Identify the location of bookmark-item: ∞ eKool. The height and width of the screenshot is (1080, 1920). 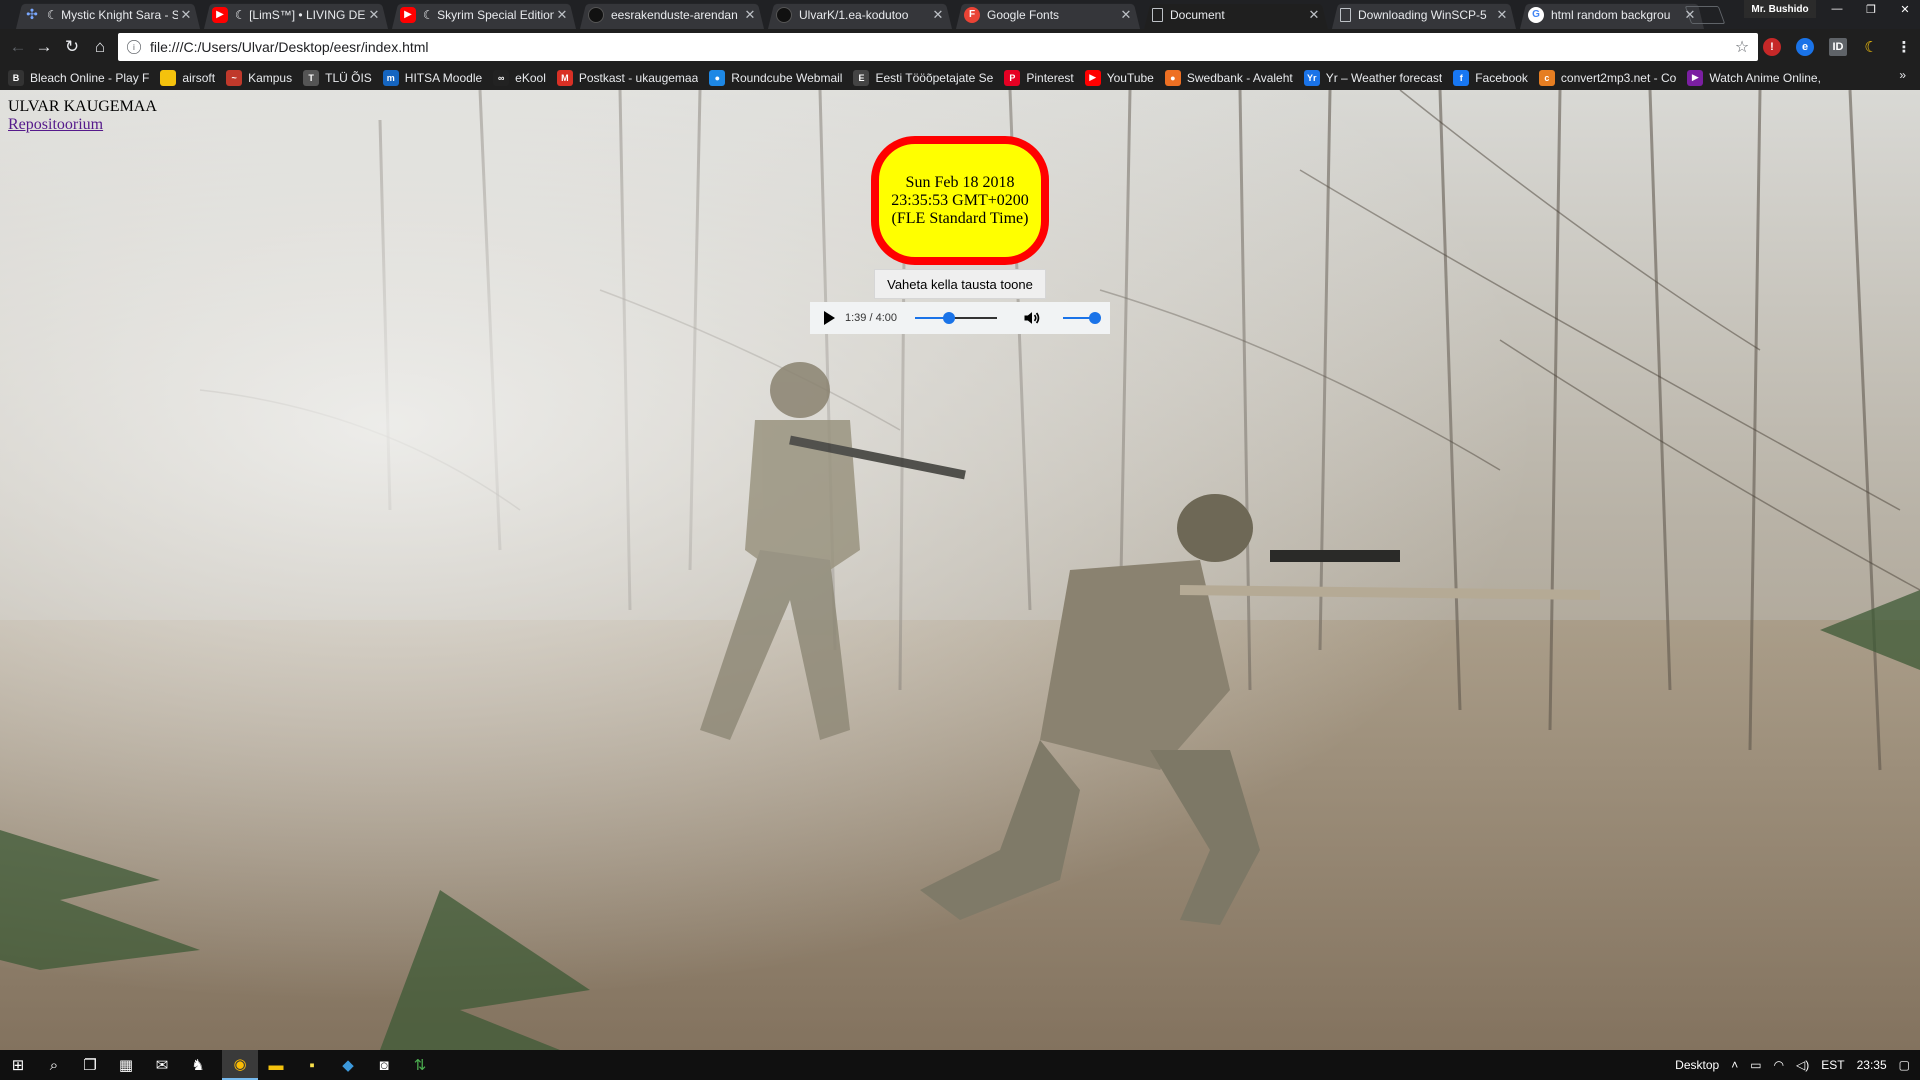
(519, 77).